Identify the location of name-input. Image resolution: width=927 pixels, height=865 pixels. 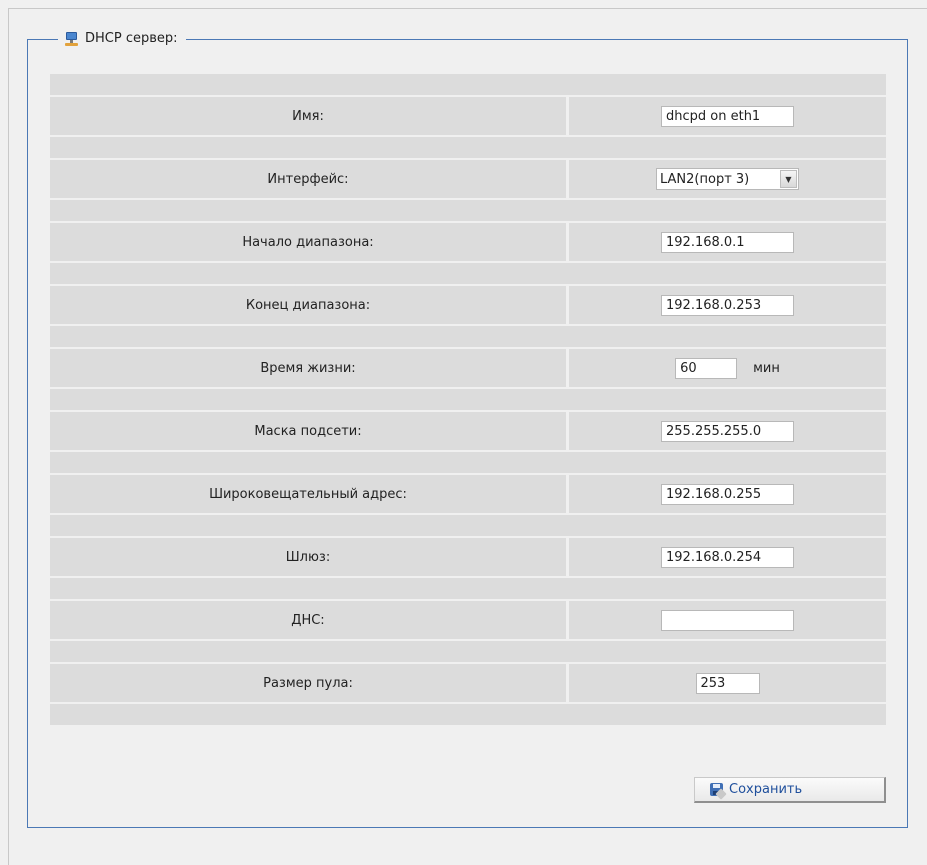
(727, 116).